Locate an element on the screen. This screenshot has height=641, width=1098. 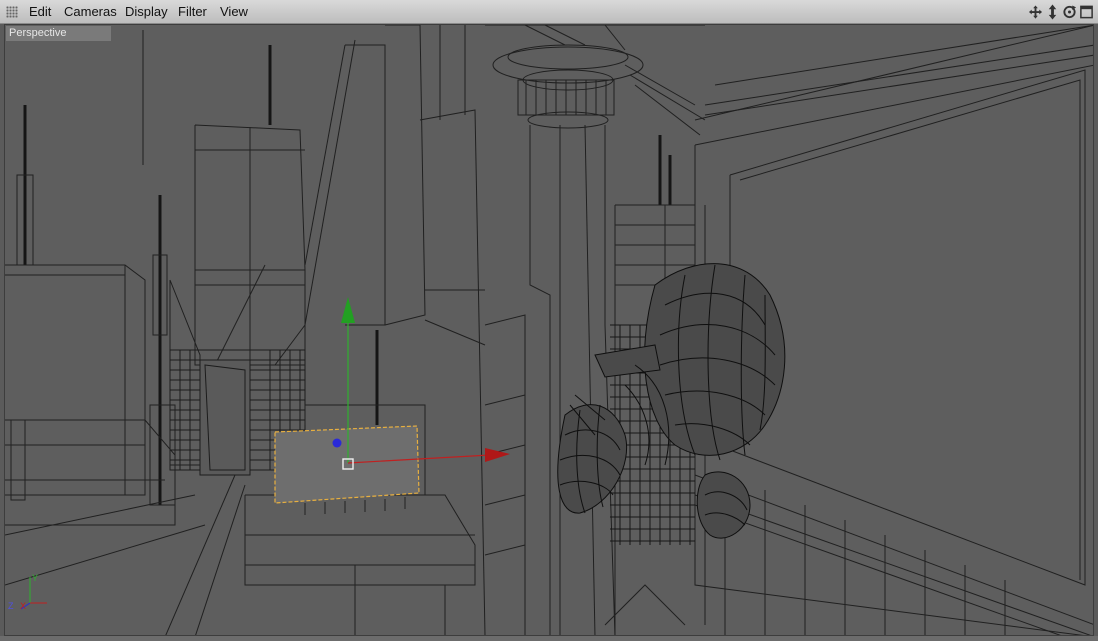
axis-label-x: X is located at coordinates (23, 606).